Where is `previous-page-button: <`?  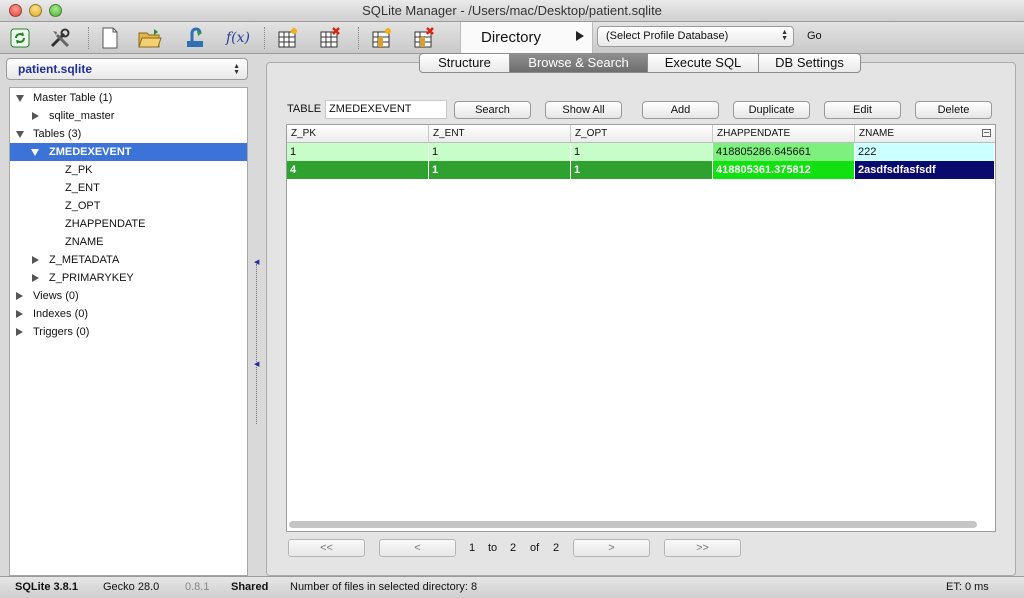
previous-page-button: < is located at coordinates (417, 548).